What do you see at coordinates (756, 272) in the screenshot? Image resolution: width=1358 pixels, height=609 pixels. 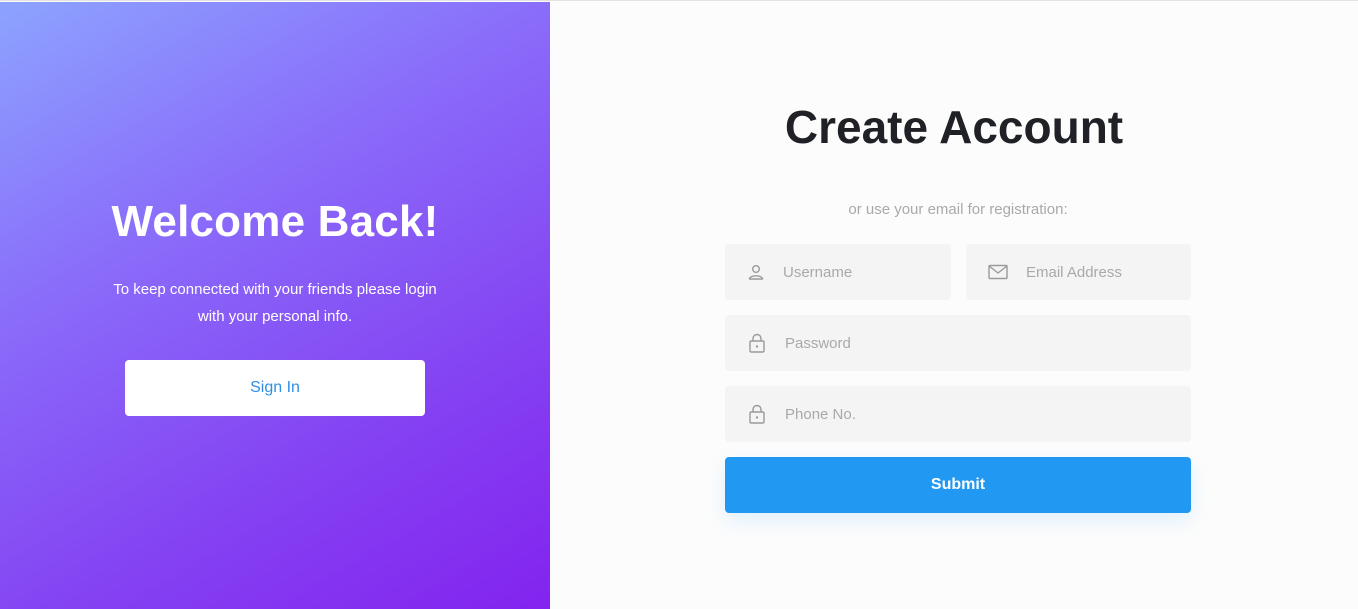 I see `user-icon` at bounding box center [756, 272].